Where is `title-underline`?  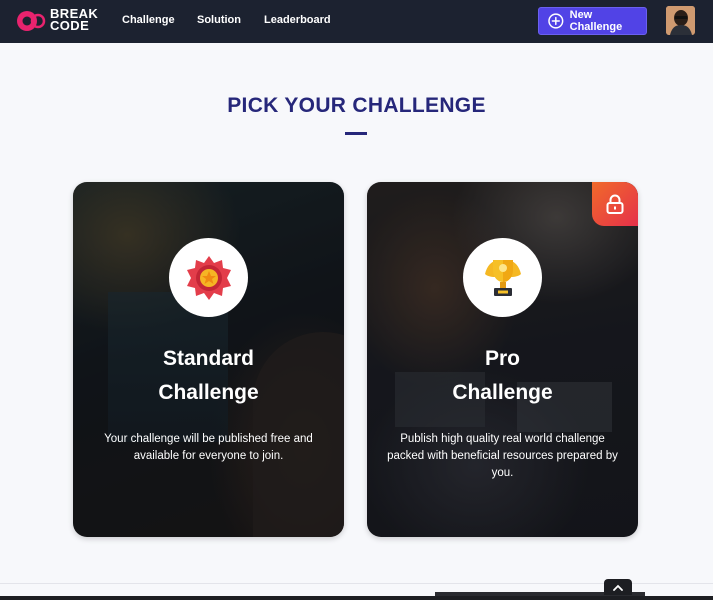
title-underline is located at coordinates (356, 133).